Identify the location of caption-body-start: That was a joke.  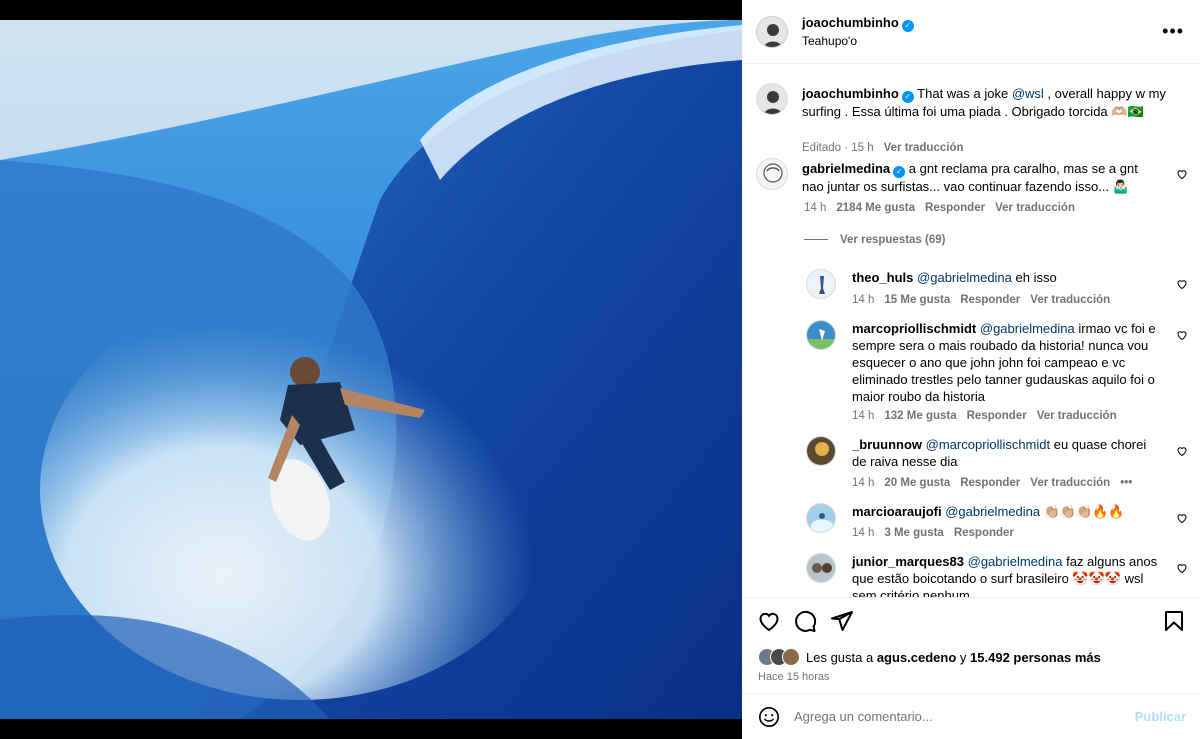
(964, 93).